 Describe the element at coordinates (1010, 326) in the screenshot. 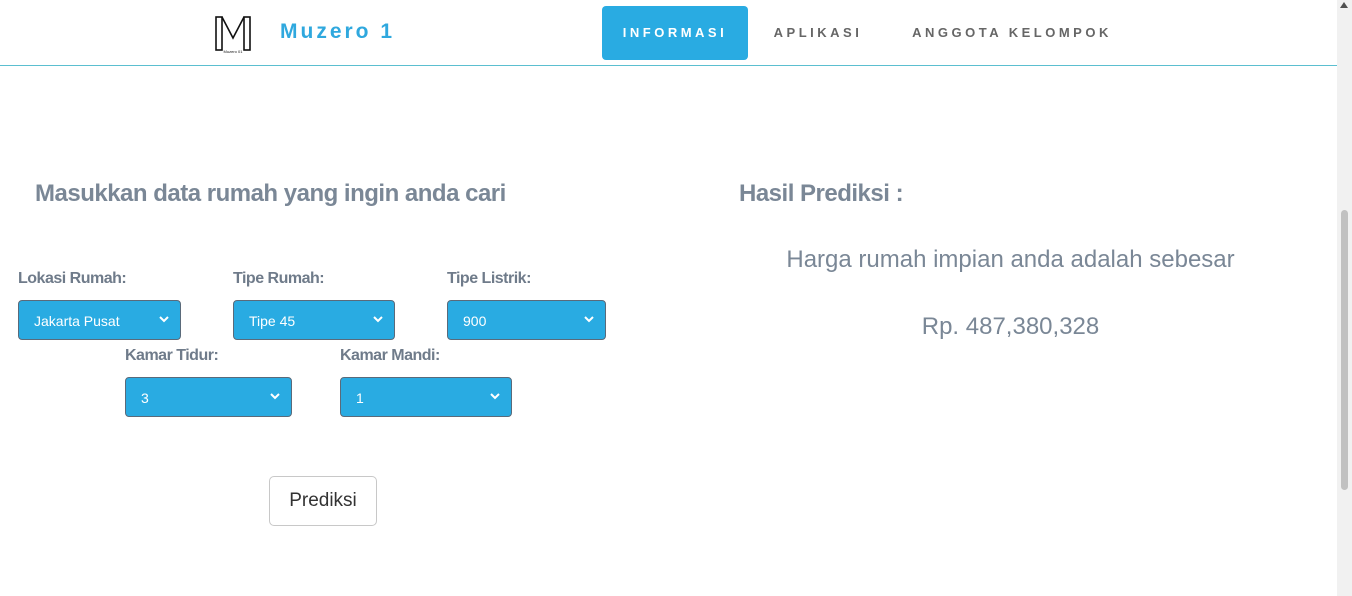

I see `result-price: Rp. 487,380,328` at that location.